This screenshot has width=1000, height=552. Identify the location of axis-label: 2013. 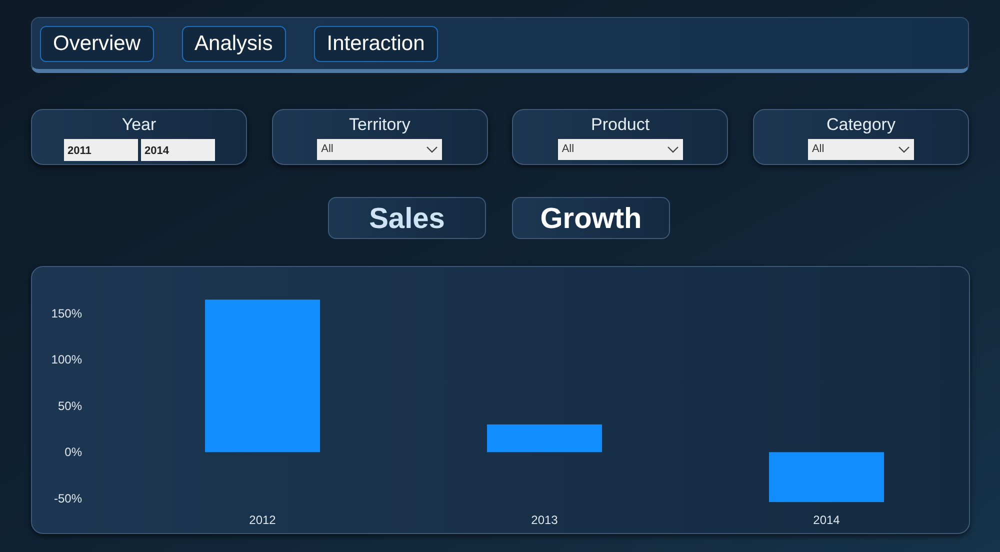
(544, 520).